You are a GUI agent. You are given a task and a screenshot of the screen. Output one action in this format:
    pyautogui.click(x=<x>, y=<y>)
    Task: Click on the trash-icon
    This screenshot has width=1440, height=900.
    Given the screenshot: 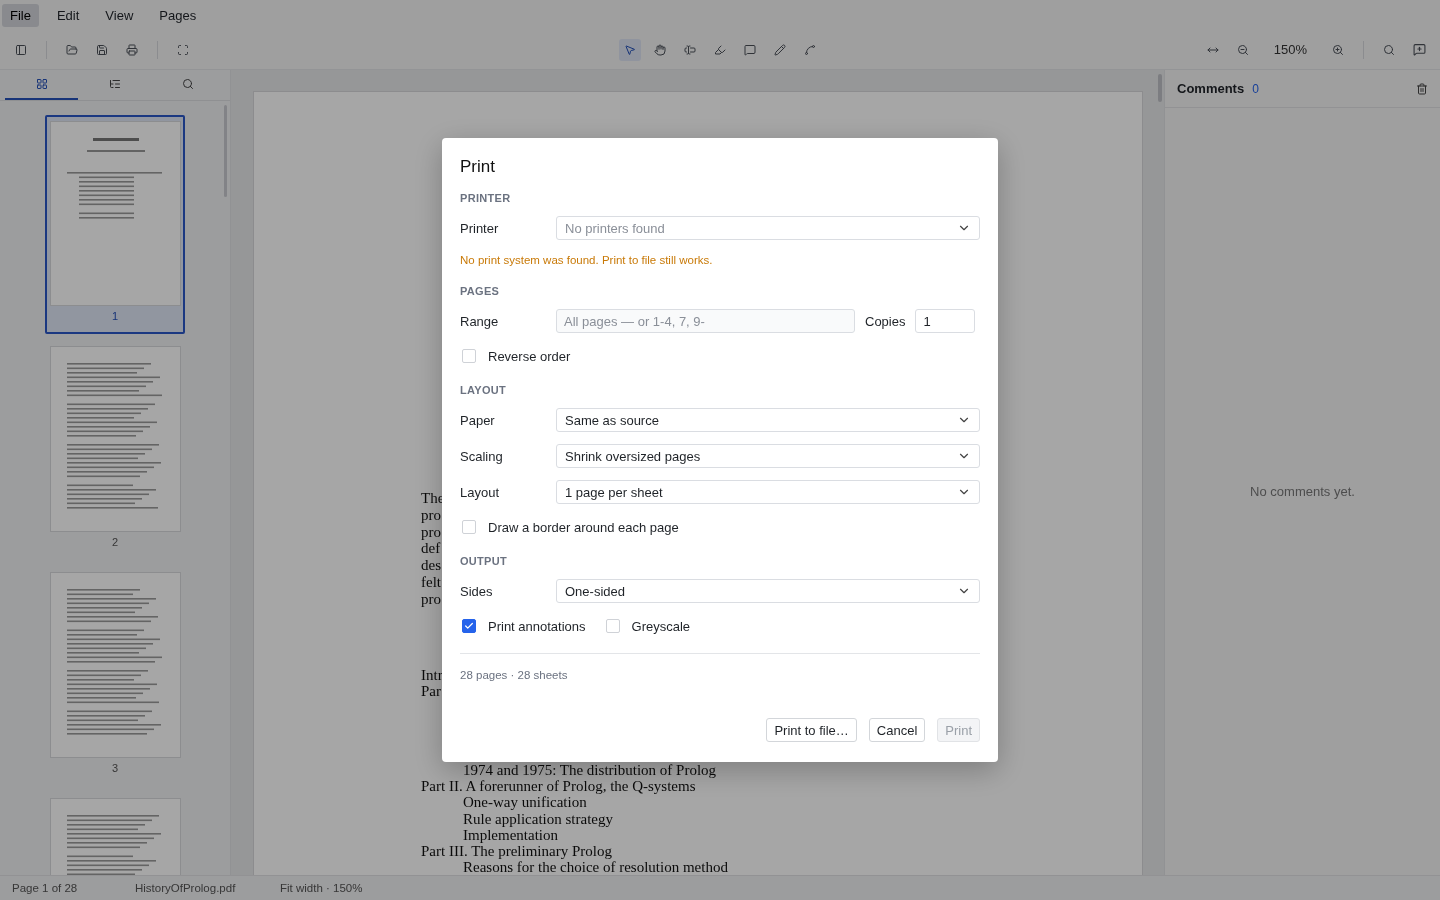 What is the action you would take?
    pyautogui.click(x=1422, y=88)
    